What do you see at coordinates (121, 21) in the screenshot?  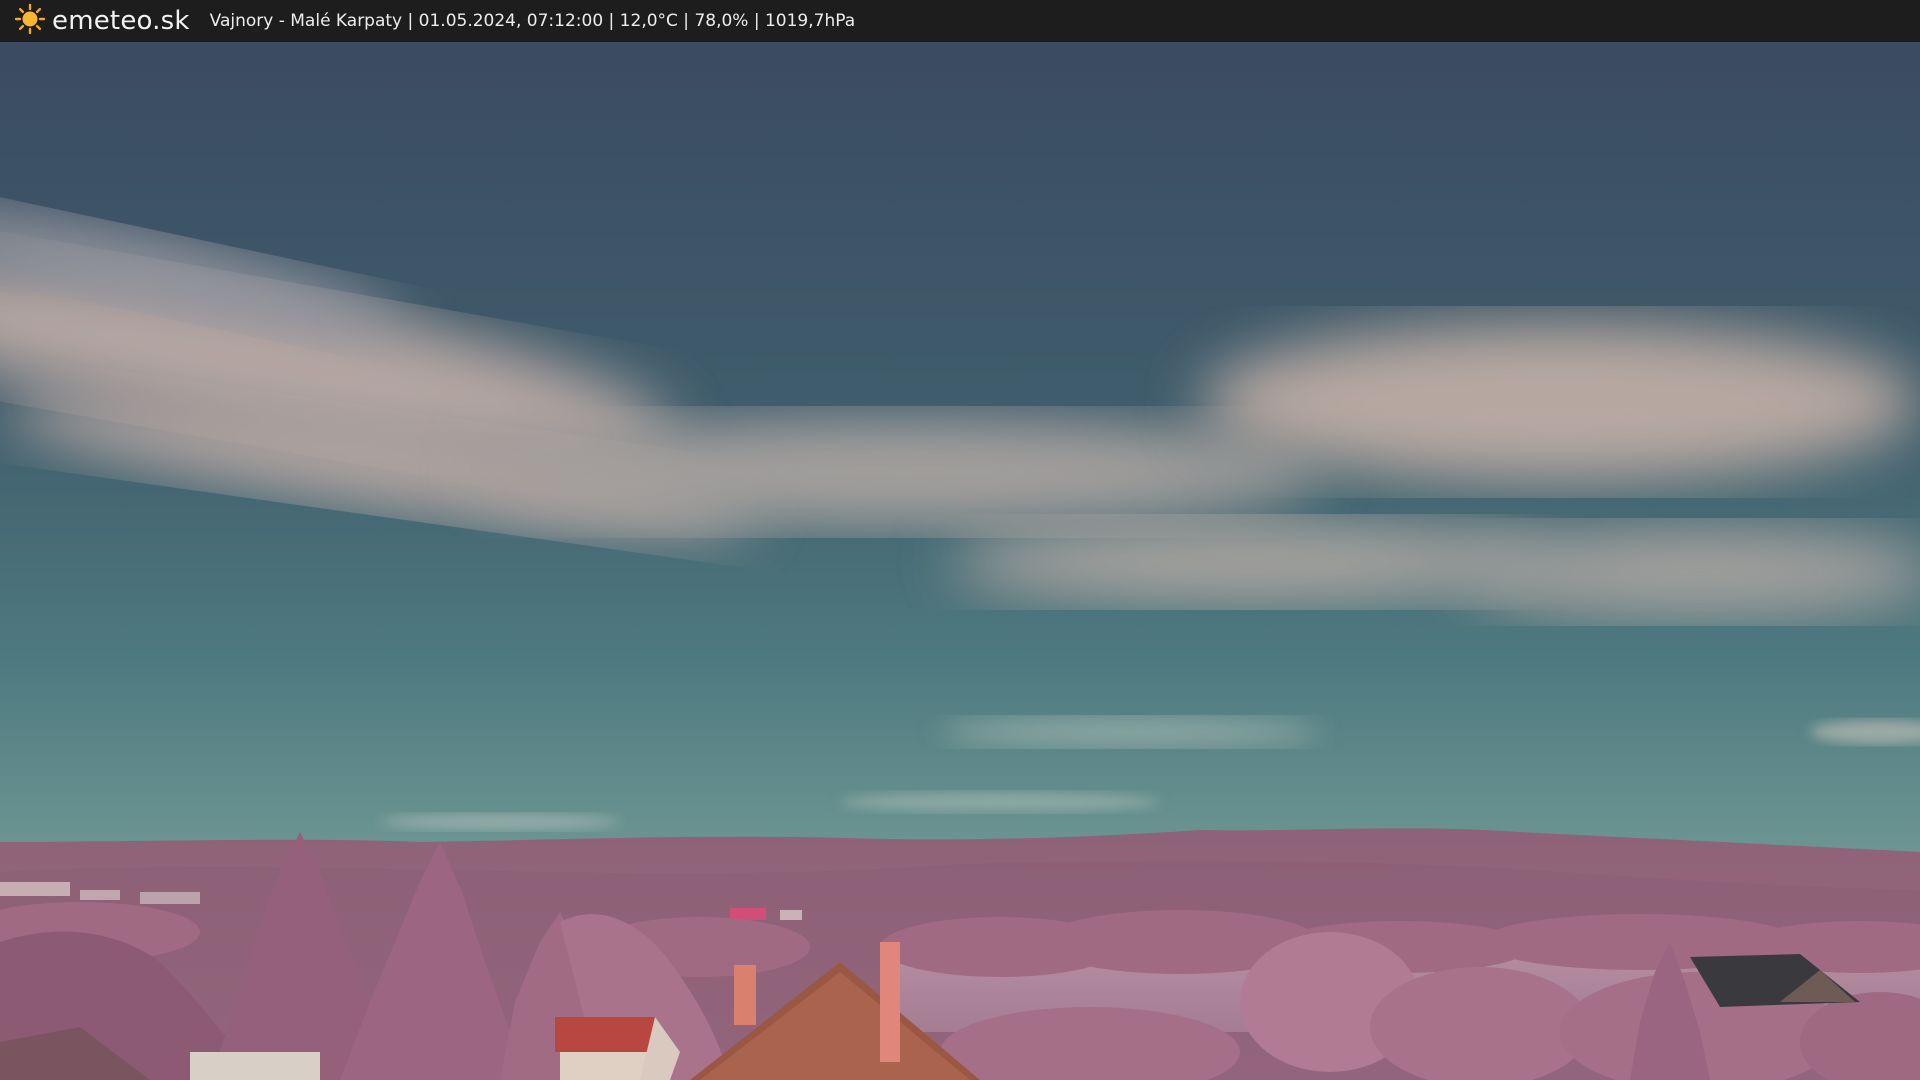 I see `logo-text: emeteo.sk` at bounding box center [121, 21].